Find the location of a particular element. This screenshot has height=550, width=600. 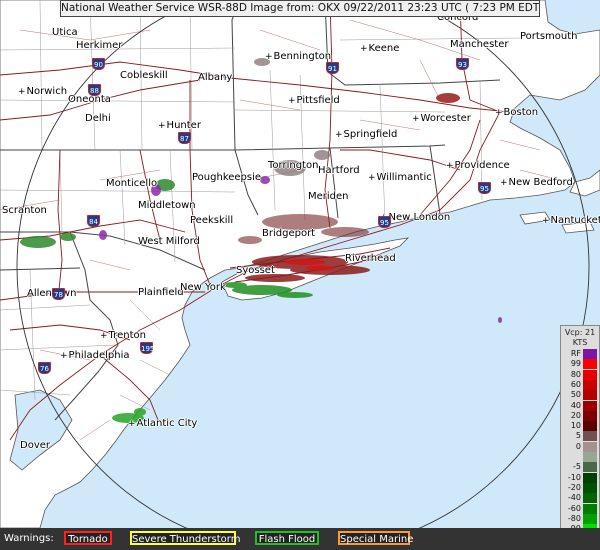

city-label: Keene is located at coordinates (380, 49).